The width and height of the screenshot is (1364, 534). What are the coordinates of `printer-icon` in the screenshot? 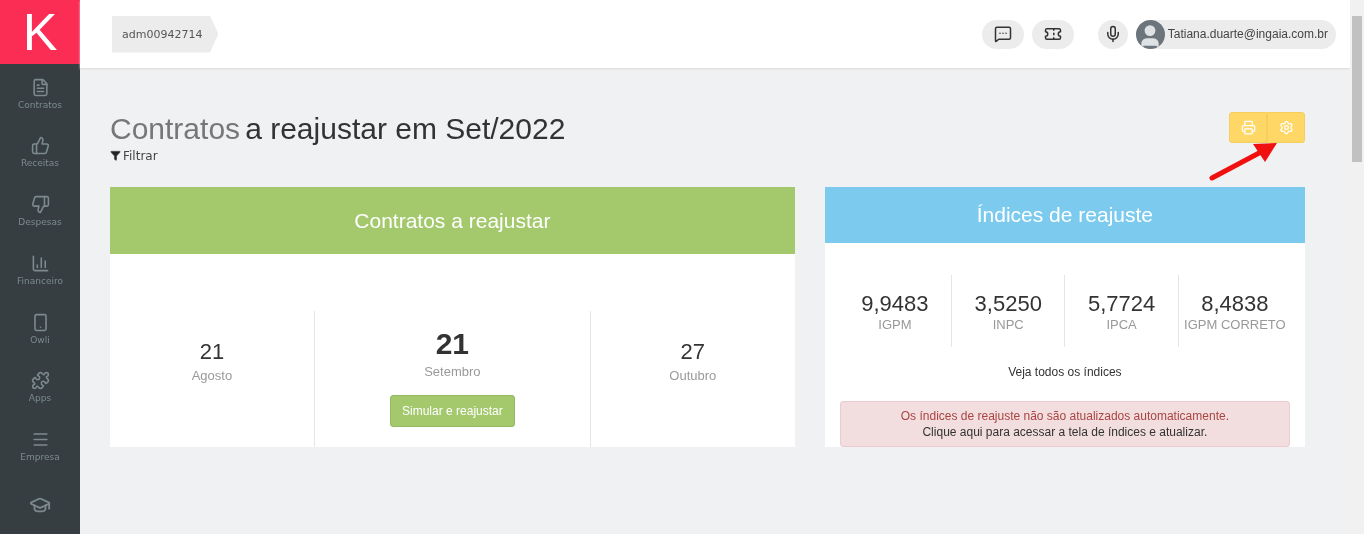 It's located at (1248, 127).